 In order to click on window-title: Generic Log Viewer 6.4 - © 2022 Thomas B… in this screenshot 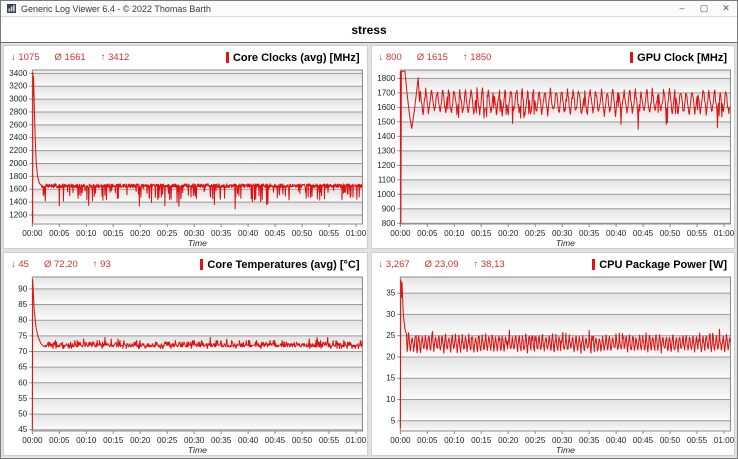, I will do `click(116, 8)`.